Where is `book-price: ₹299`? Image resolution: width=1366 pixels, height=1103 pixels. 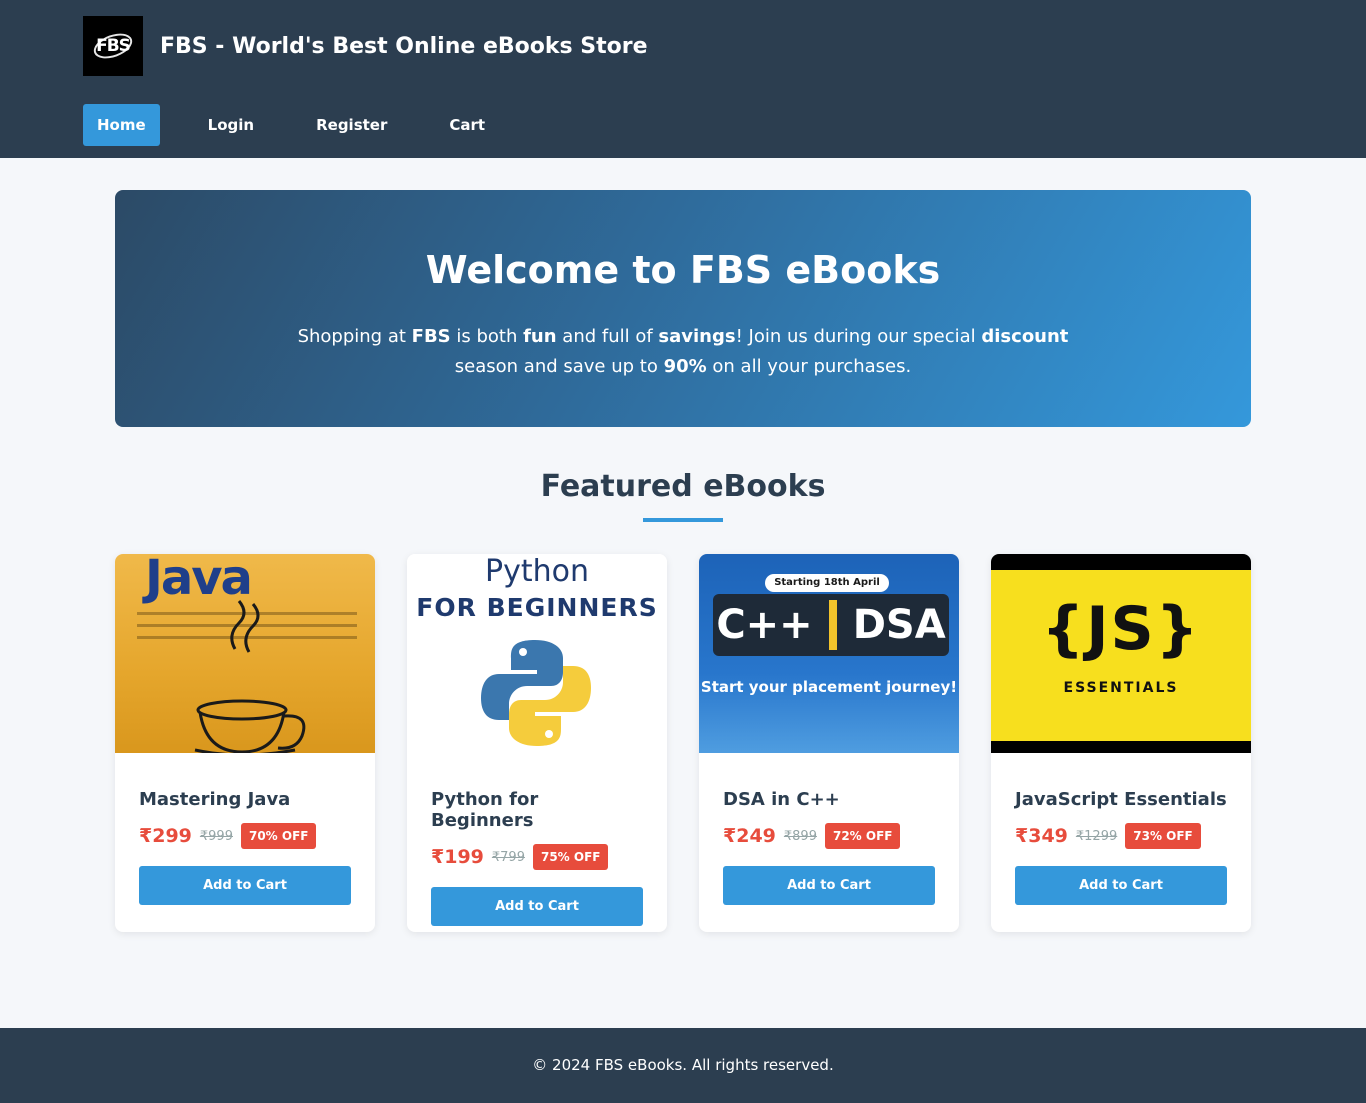 book-price: ₹299 is located at coordinates (165, 836).